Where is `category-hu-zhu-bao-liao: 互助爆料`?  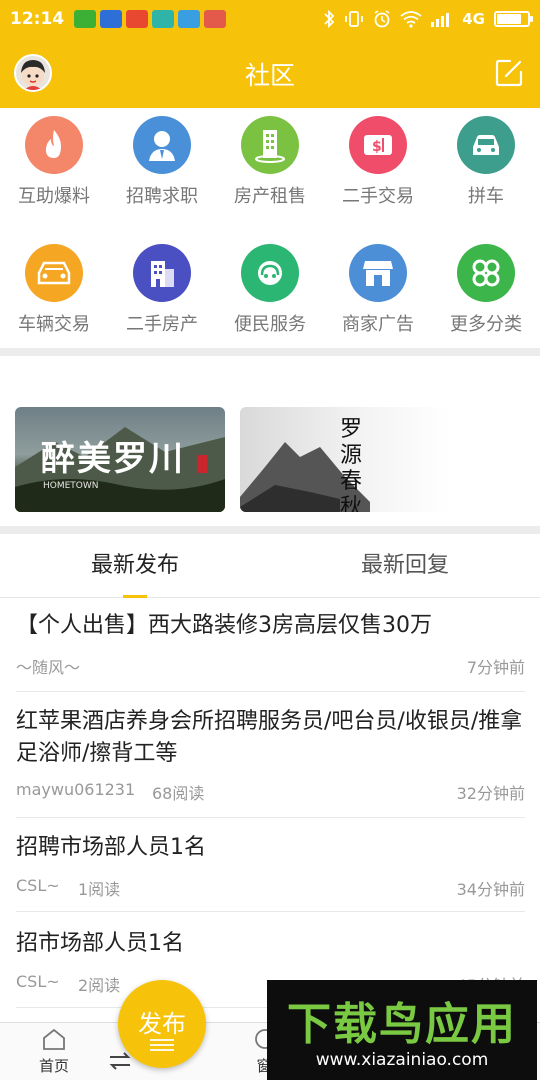
category-hu-zhu-bao-liao: 互助爆料 is located at coordinates (54, 162).